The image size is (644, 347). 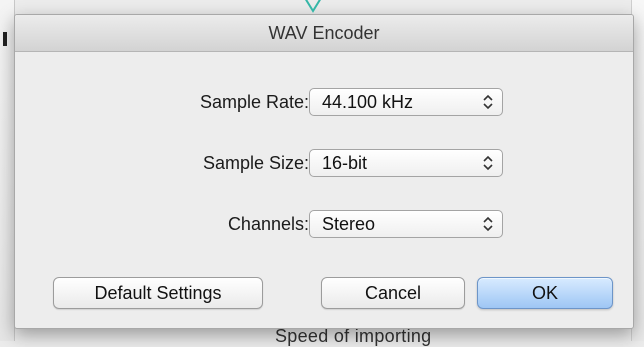 What do you see at coordinates (254, 101) in the screenshot?
I see `sample-rate-label: Sample Rate:` at bounding box center [254, 101].